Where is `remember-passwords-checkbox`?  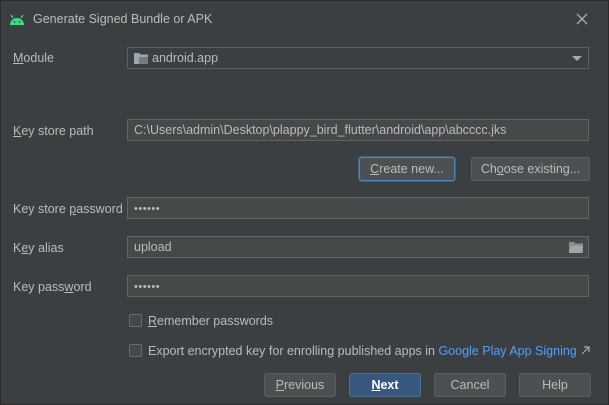 remember-passwords-checkbox is located at coordinates (135, 320).